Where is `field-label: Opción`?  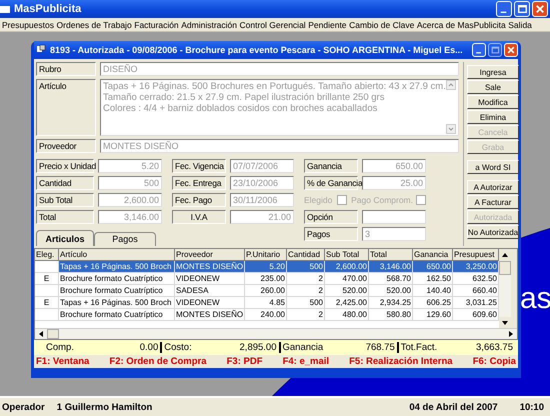
field-label: Opción is located at coordinates (331, 217).